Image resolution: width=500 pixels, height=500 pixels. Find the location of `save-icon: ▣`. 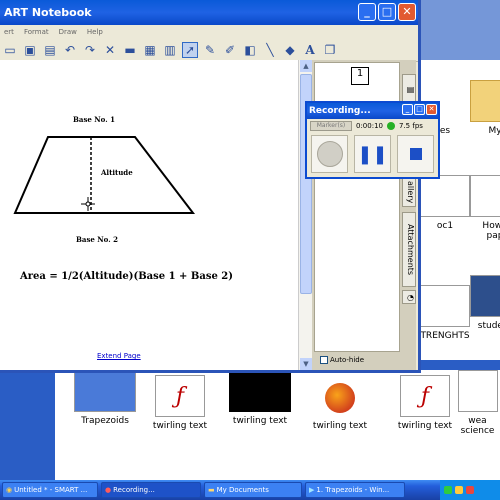

save-icon: ▣ is located at coordinates (30, 50).